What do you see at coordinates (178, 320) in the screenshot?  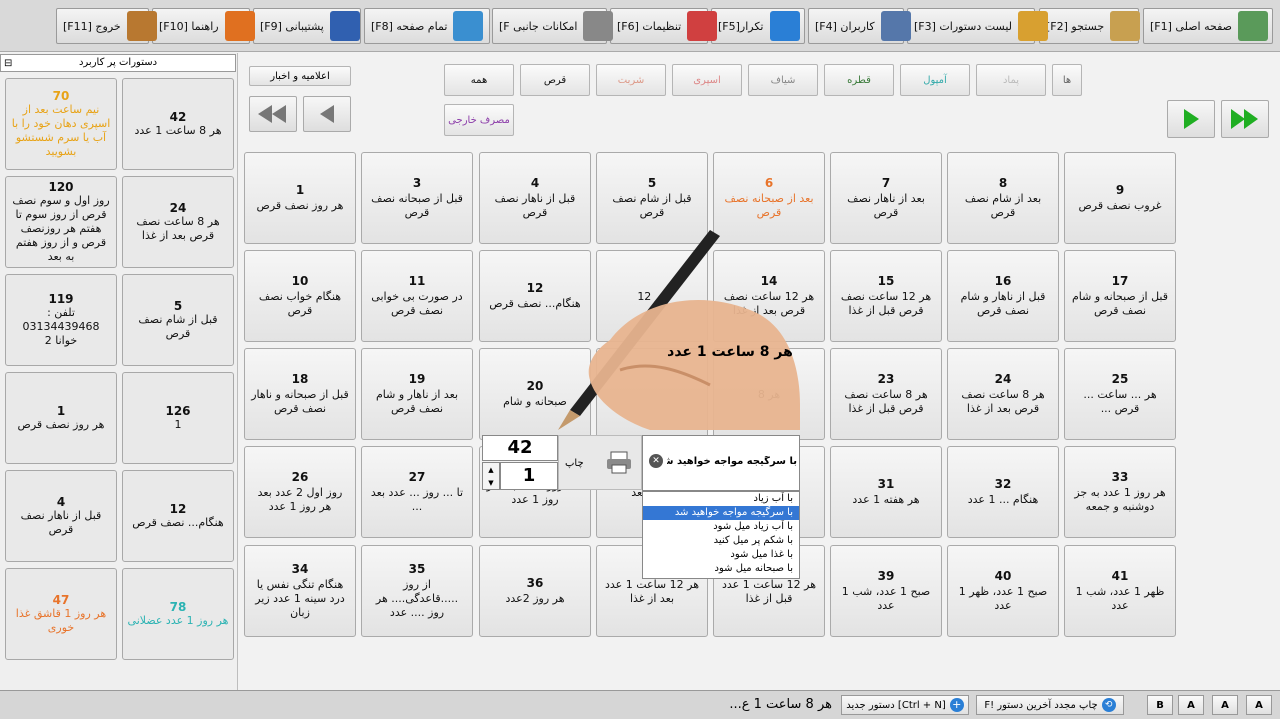 I see `sidebar-command-card: 5 قبل از شام نصف قرص` at bounding box center [178, 320].